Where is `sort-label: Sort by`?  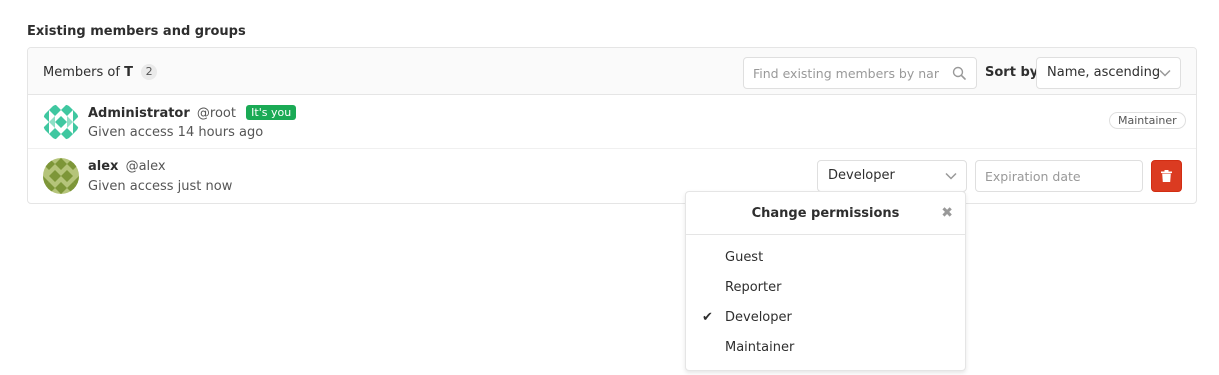 sort-label: Sort by is located at coordinates (1012, 72).